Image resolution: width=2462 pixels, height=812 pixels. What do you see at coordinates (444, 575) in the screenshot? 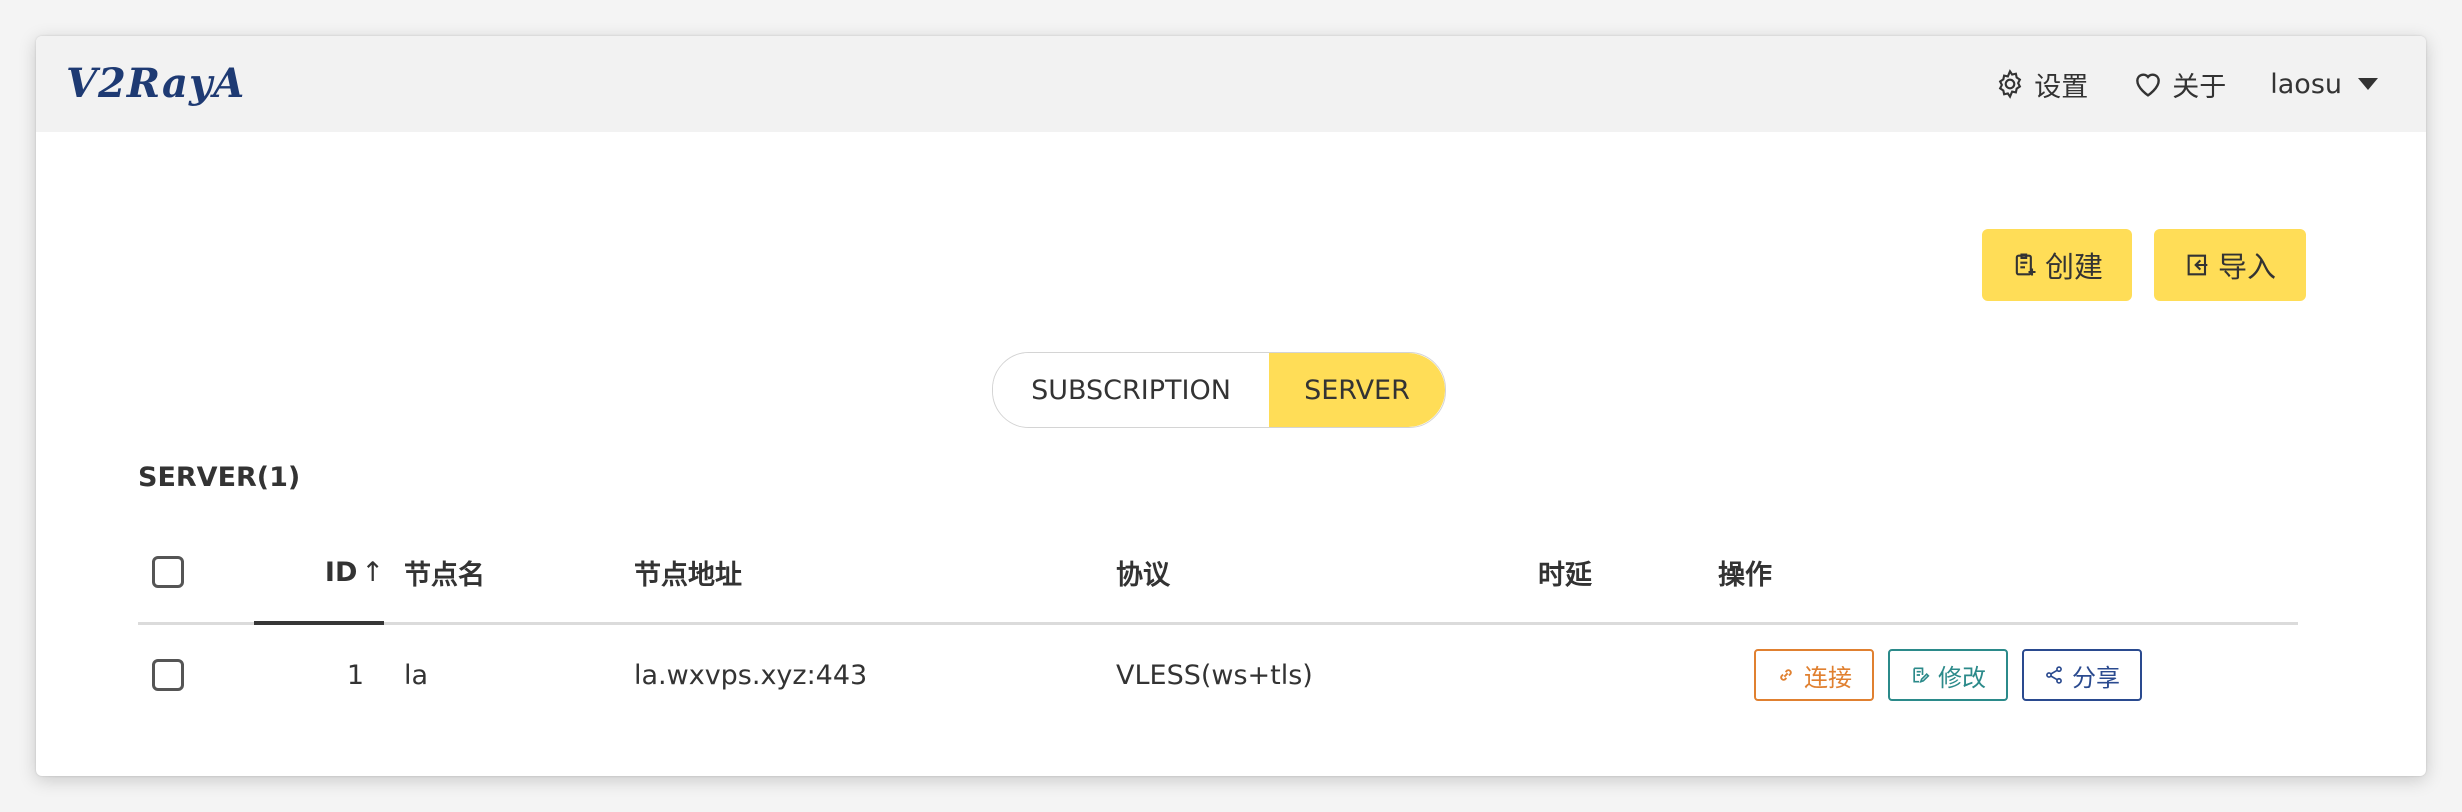
I see `name-header: 节点名` at bounding box center [444, 575].